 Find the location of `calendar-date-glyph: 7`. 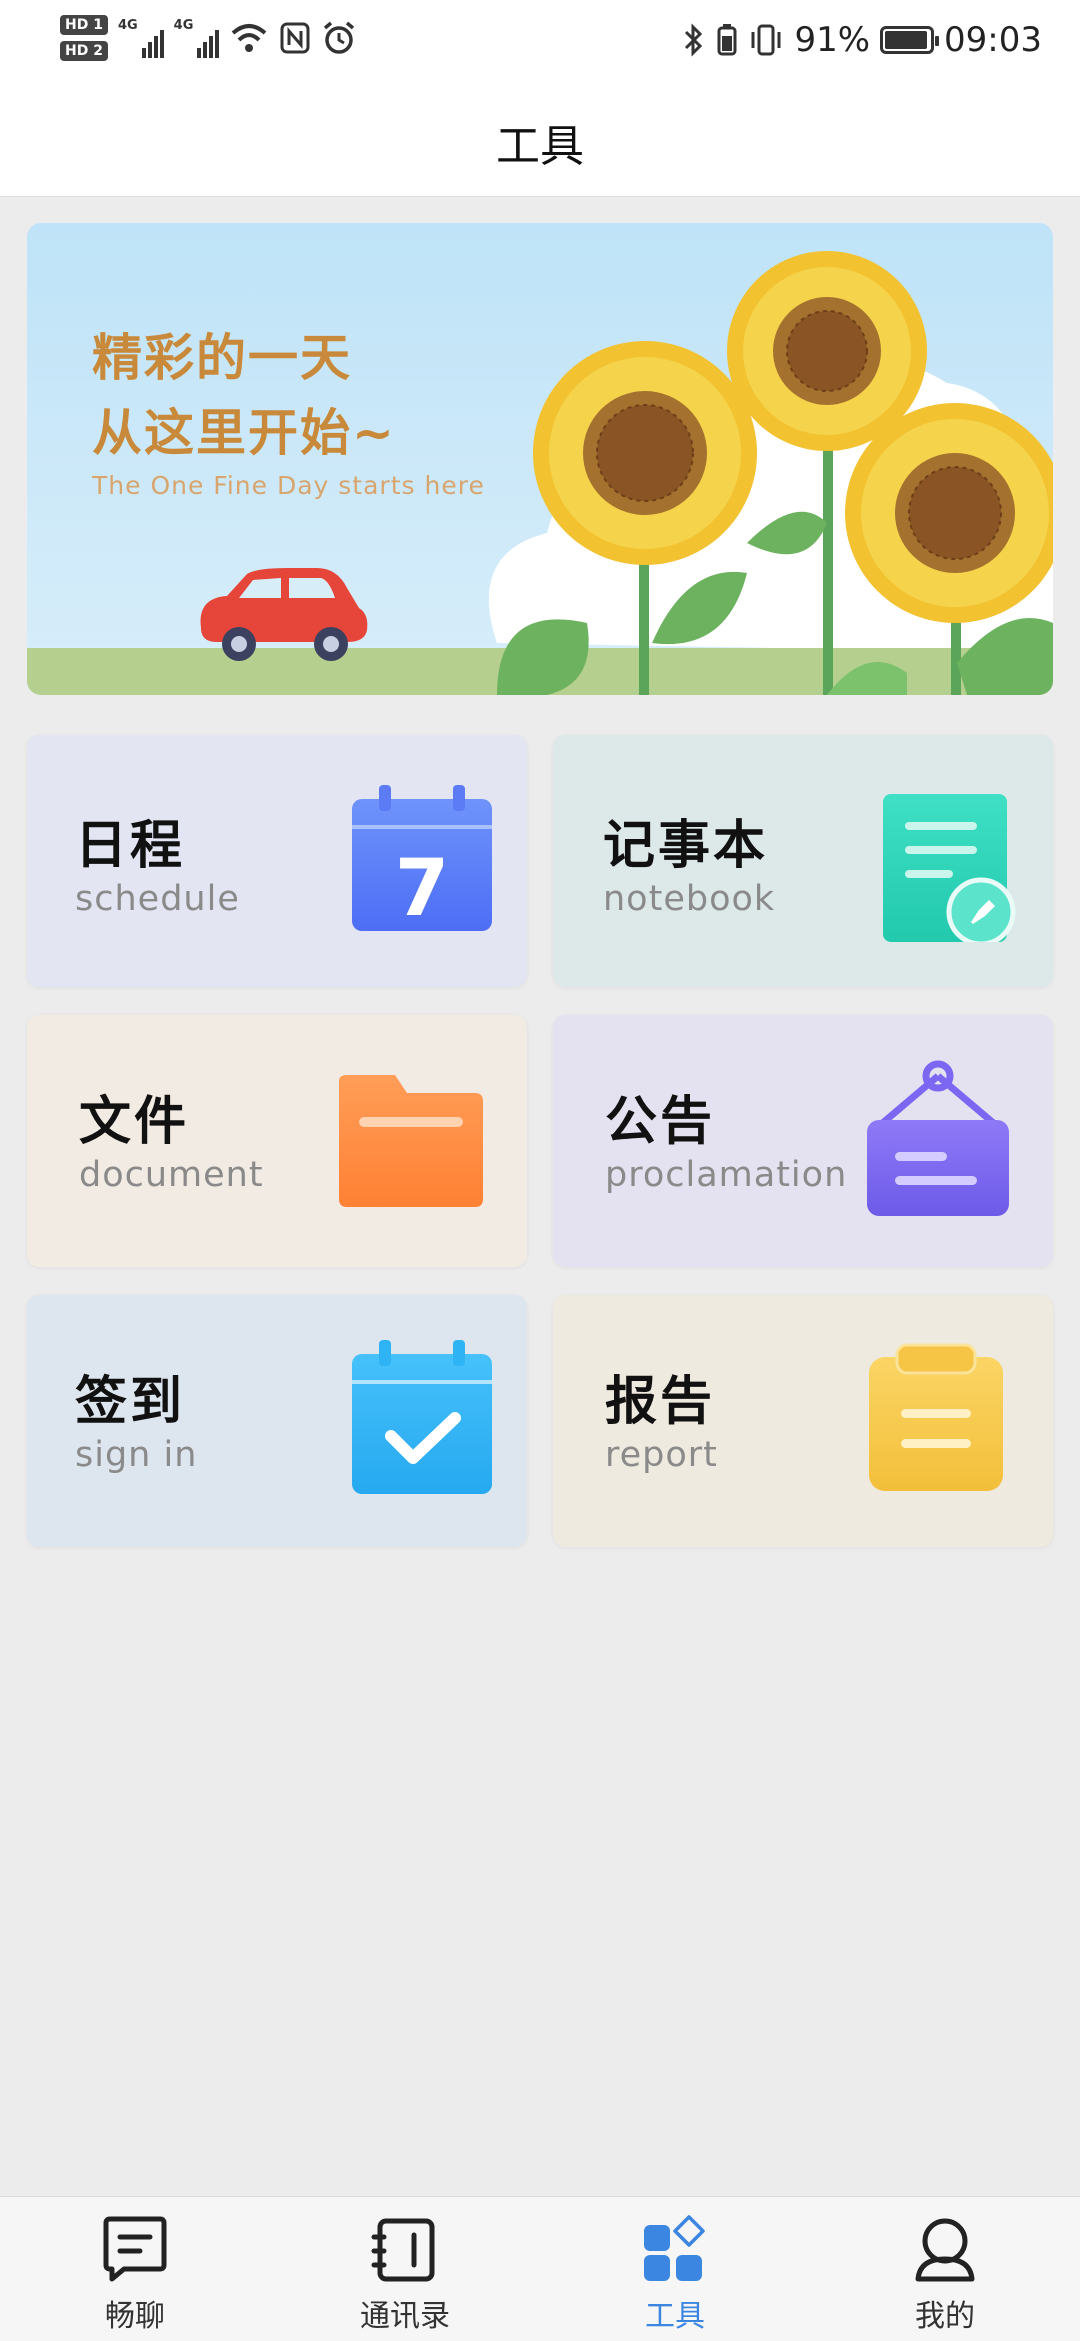

calendar-date-glyph: 7 is located at coordinates (422, 889).